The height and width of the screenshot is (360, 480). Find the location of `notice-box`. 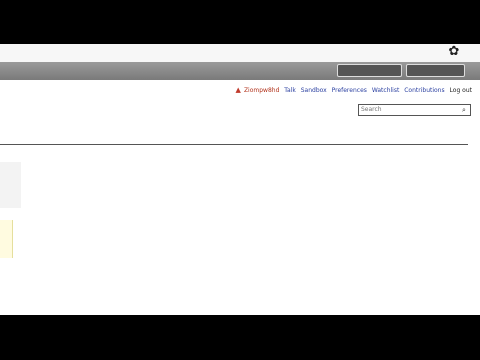

notice-box is located at coordinates (6, 239).